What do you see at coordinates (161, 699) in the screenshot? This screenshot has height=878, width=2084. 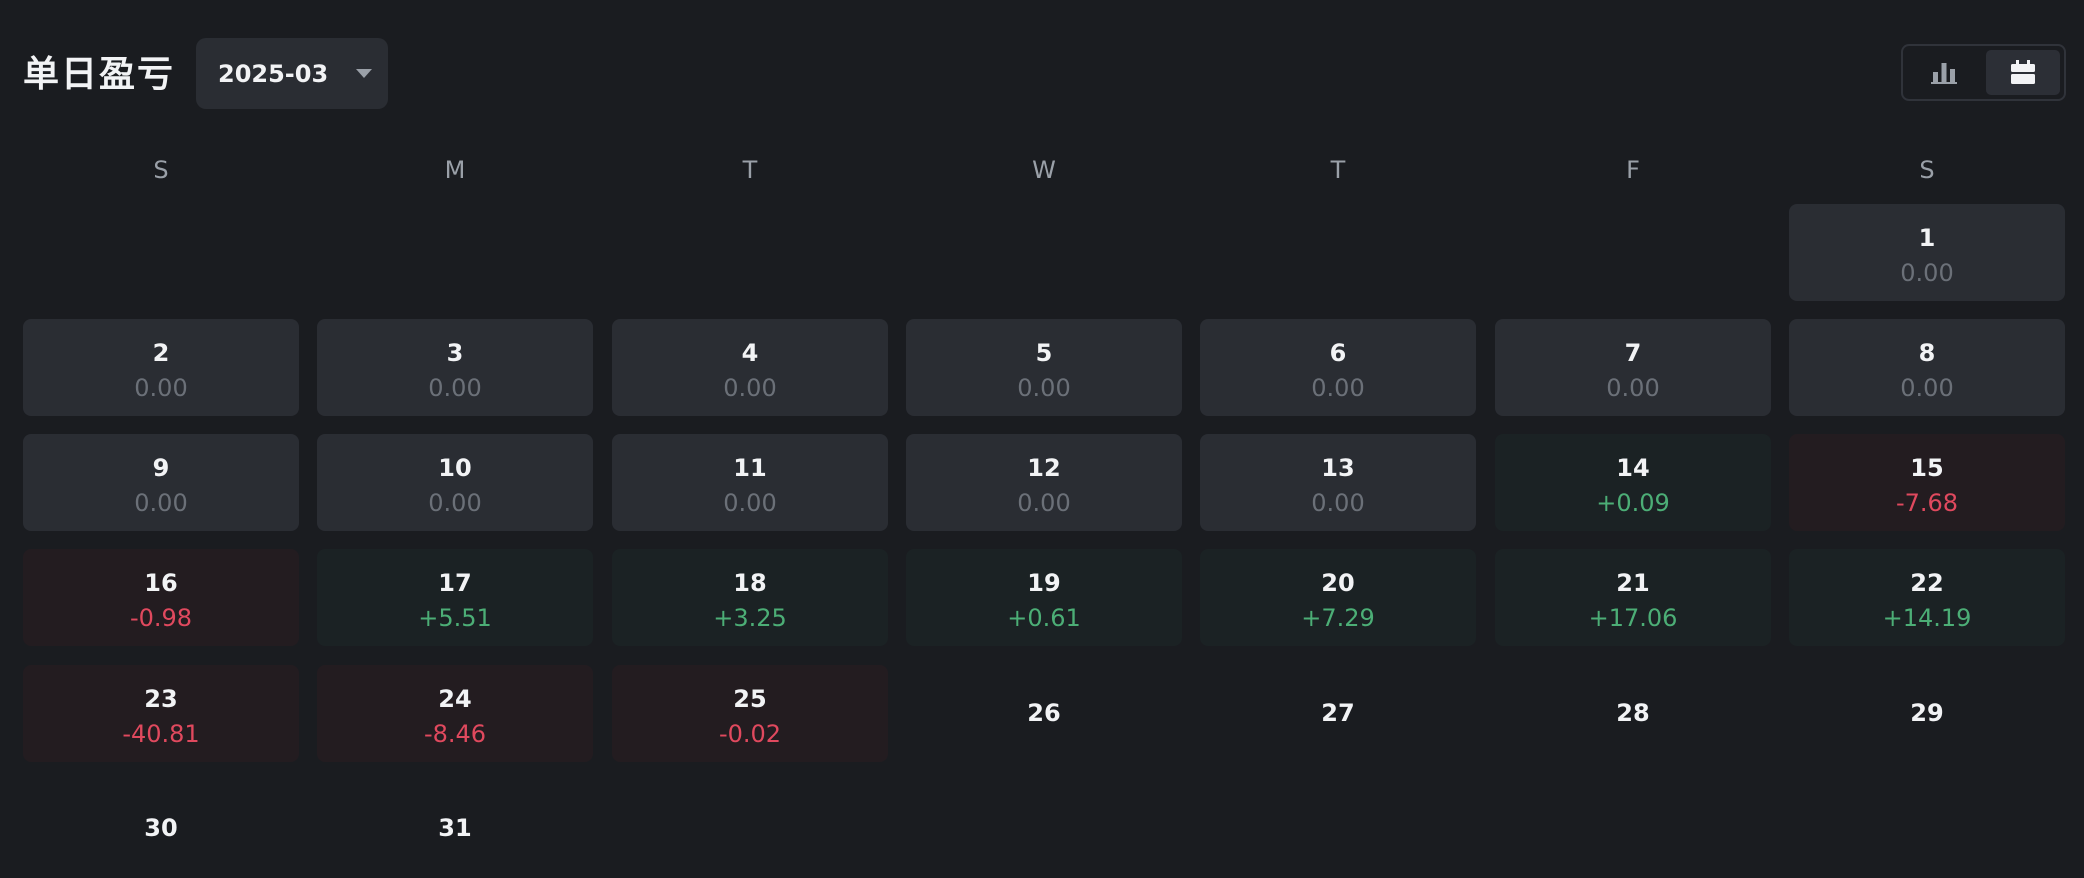 I see `day-number: 23` at bounding box center [161, 699].